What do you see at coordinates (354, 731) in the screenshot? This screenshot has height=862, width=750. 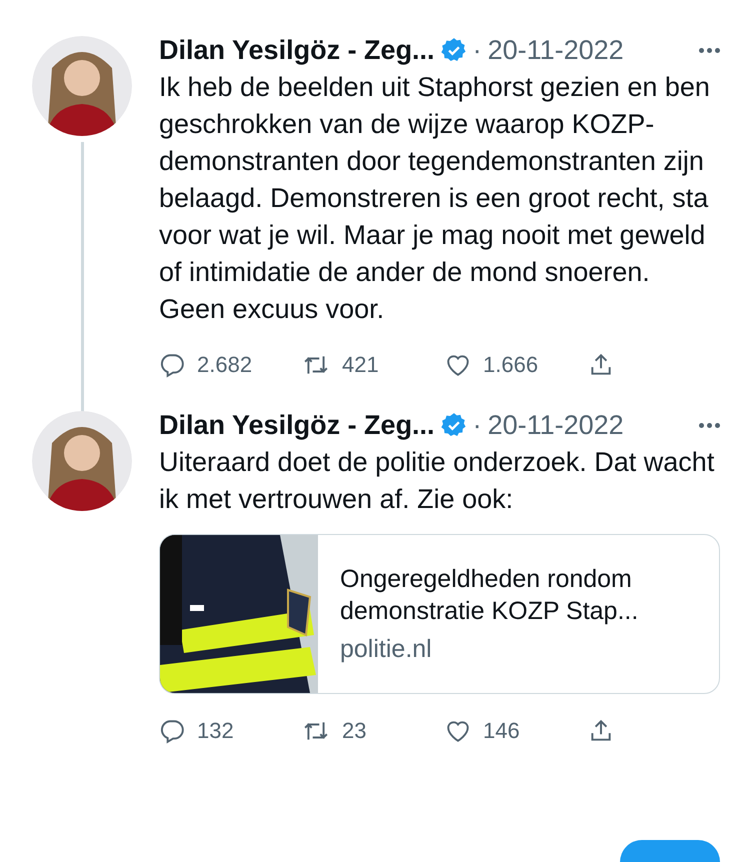 I see `retweet-count: 23` at bounding box center [354, 731].